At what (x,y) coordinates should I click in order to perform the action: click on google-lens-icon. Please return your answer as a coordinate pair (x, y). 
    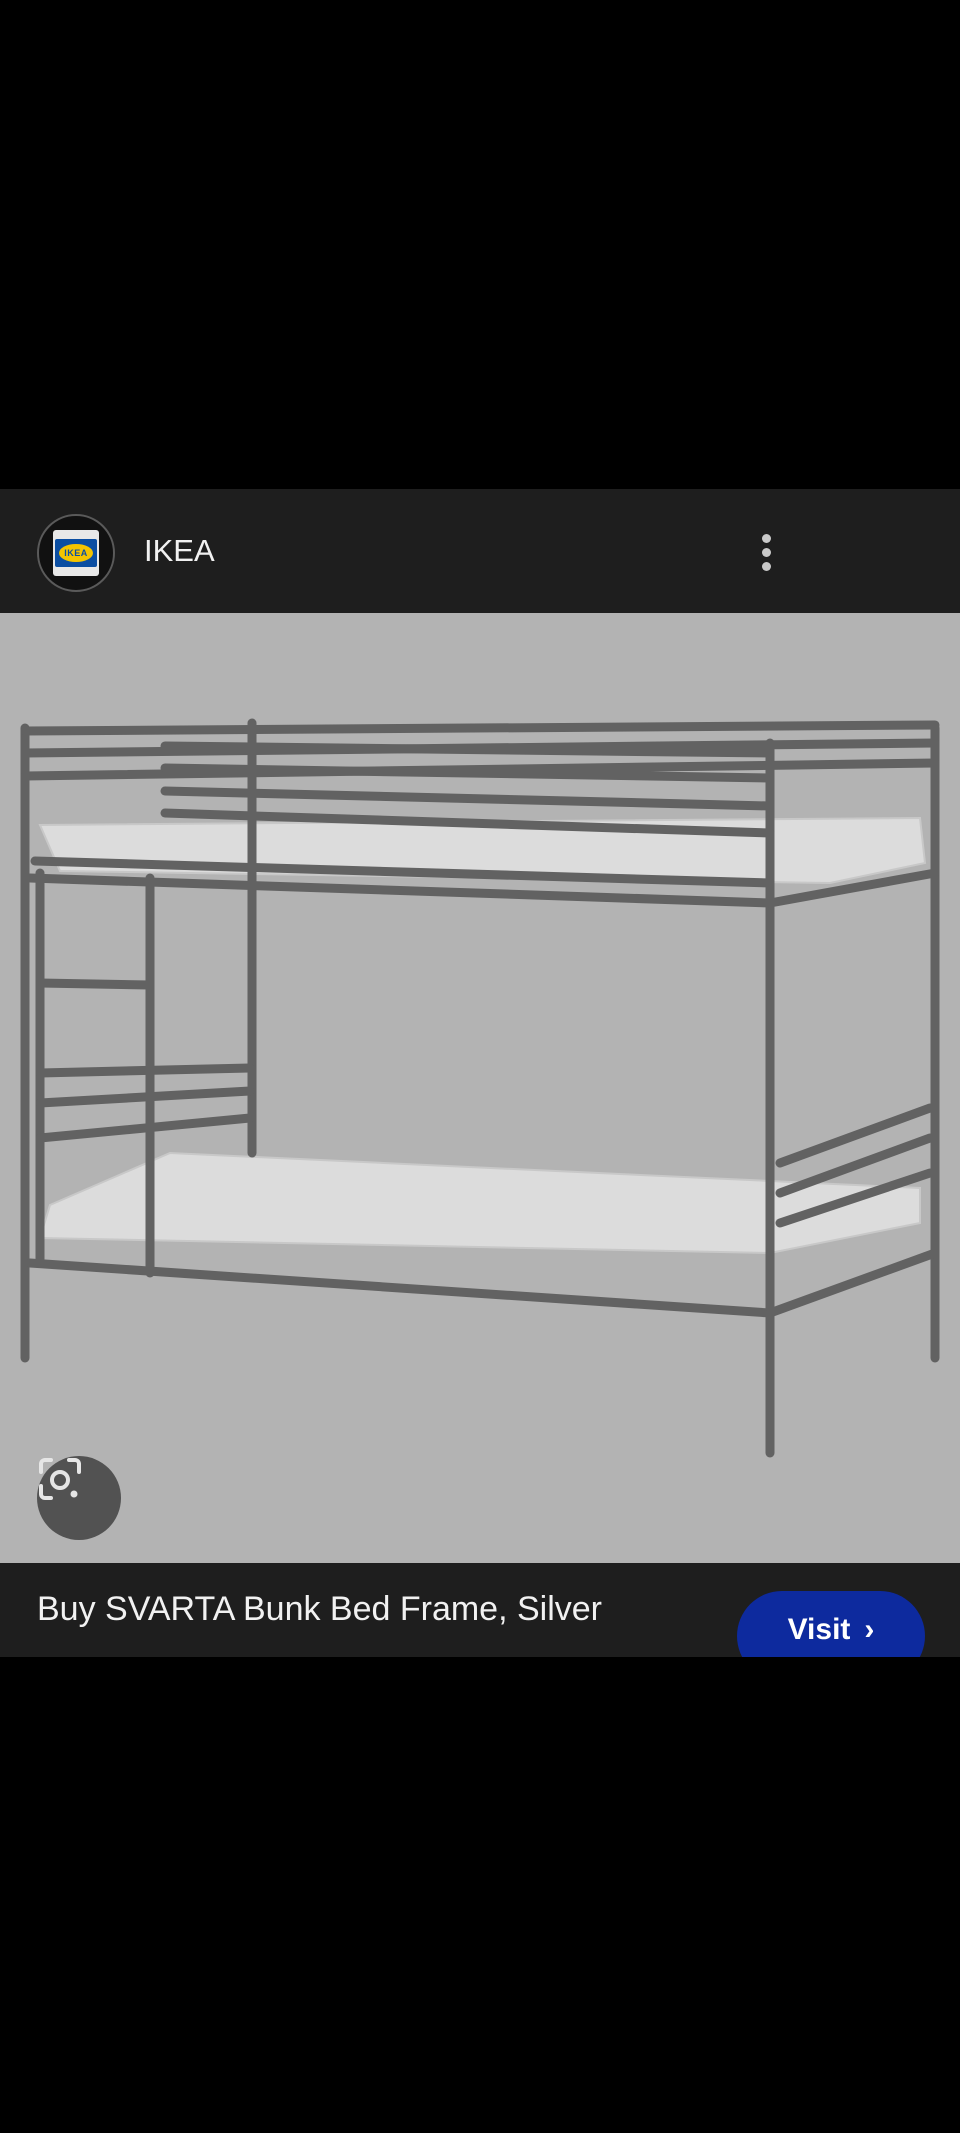
    Looking at the image, I should click on (79, 1498).